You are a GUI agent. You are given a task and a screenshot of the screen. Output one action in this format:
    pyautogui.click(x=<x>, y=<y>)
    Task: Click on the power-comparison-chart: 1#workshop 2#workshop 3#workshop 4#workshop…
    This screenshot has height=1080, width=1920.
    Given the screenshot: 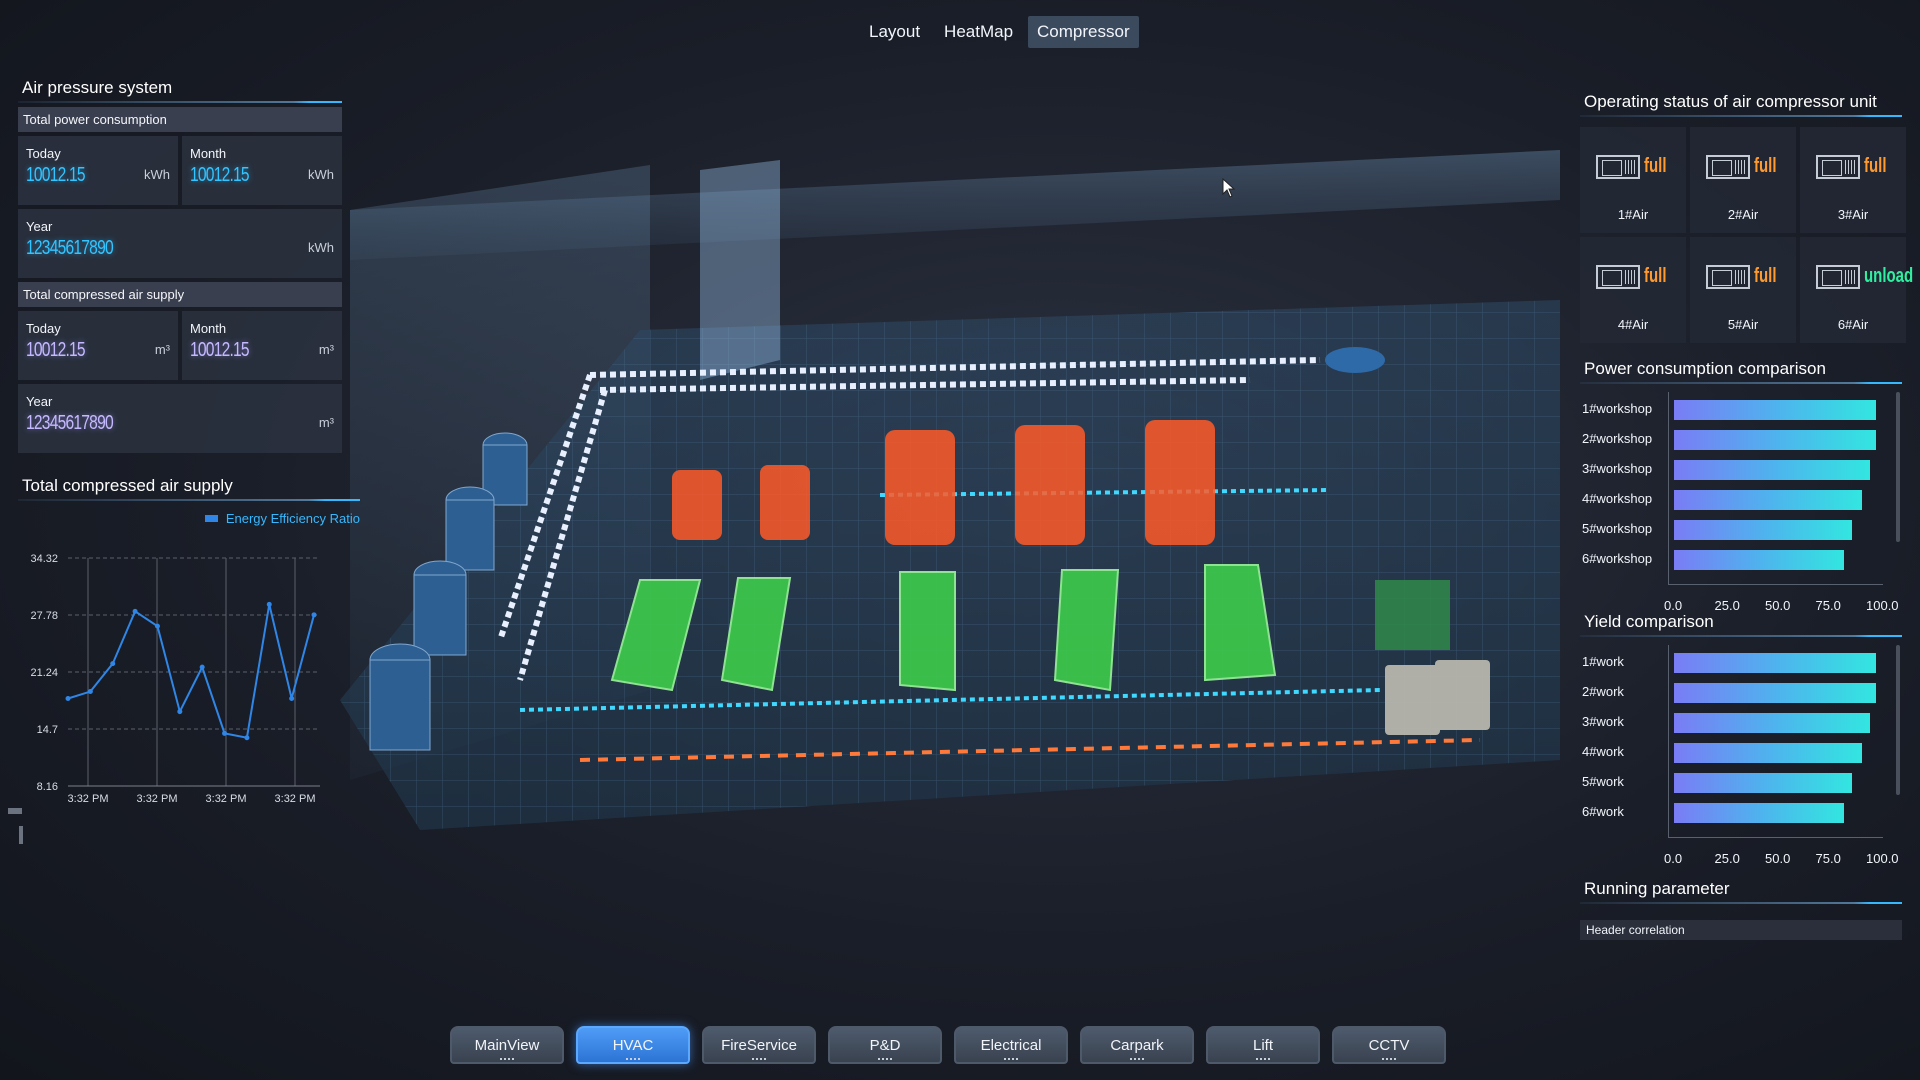 What is the action you would take?
    pyautogui.click(x=1741, y=502)
    